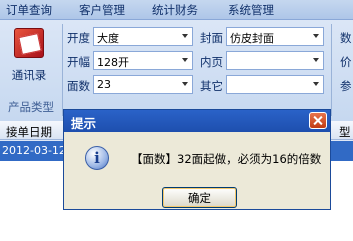 This screenshot has height=241, width=353. What do you see at coordinates (211, 86) in the screenshot?
I see `qita-label: 其它` at bounding box center [211, 86].